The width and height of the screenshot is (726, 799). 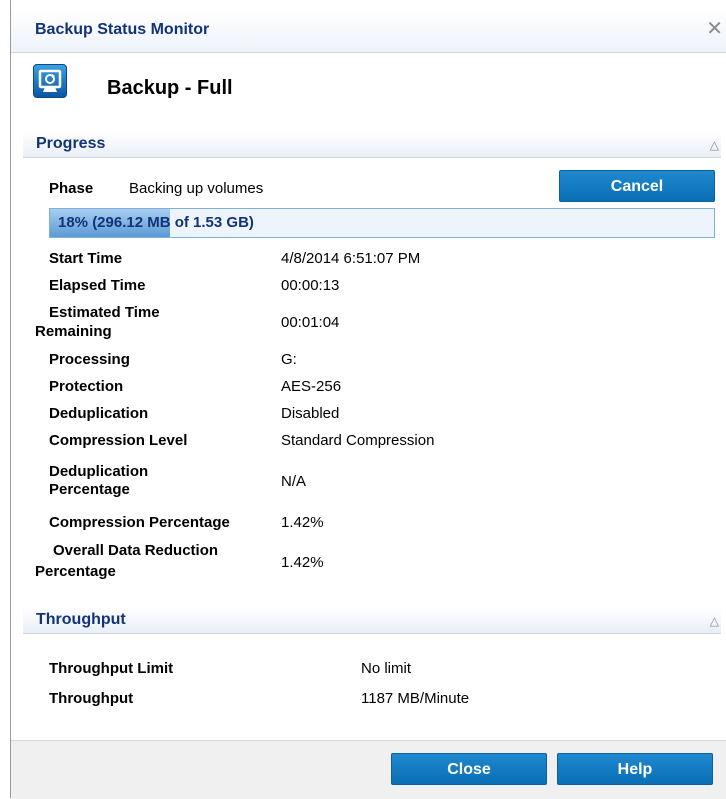 What do you see at coordinates (351, 258) in the screenshot?
I see `start-time-value: 4/8/2014 6:51:07 PM` at bounding box center [351, 258].